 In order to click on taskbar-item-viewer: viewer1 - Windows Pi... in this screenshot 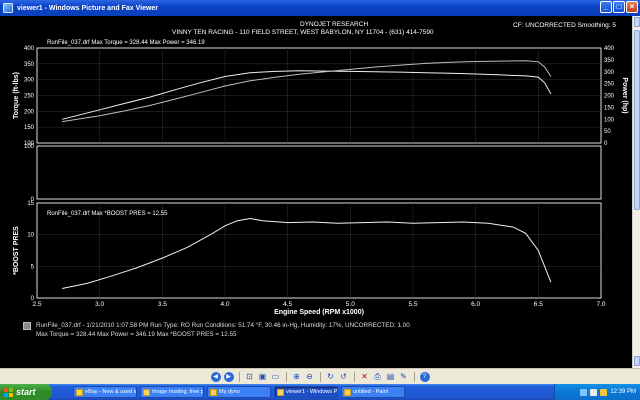, I will do `click(306, 392)`.